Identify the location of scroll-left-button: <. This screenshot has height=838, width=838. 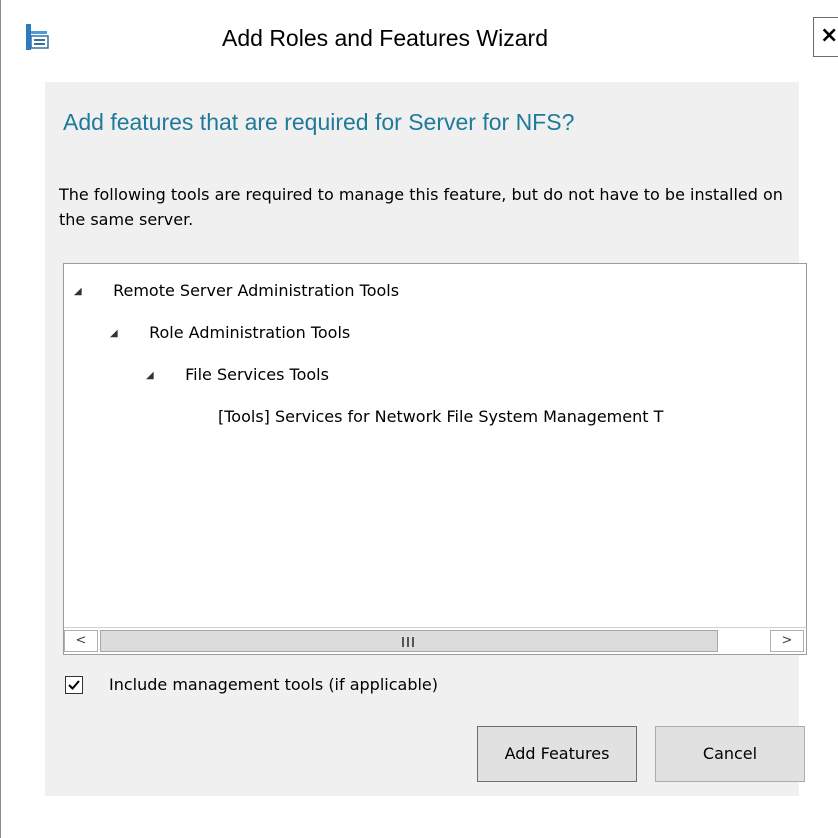
(81, 641).